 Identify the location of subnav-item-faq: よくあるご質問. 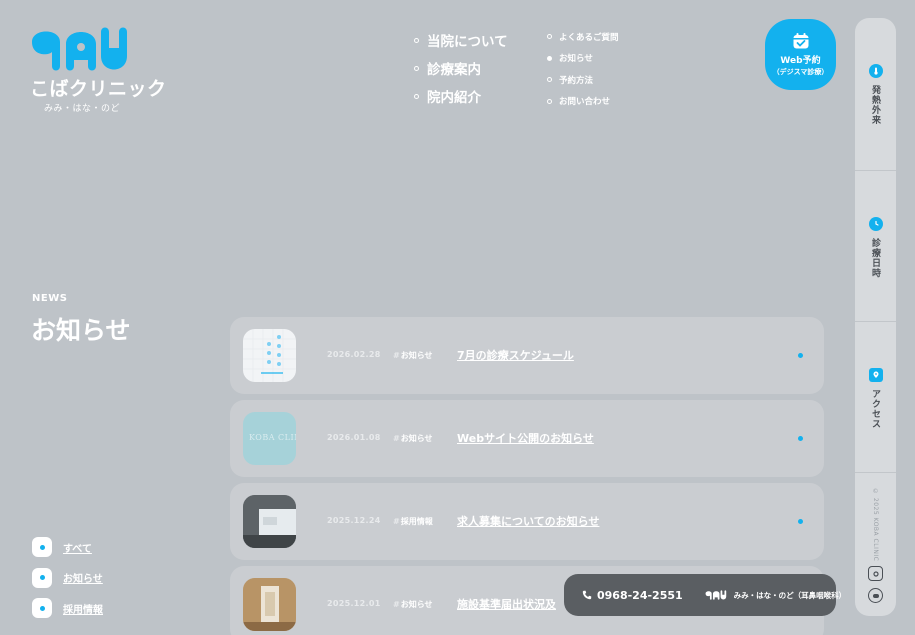
(583, 37).